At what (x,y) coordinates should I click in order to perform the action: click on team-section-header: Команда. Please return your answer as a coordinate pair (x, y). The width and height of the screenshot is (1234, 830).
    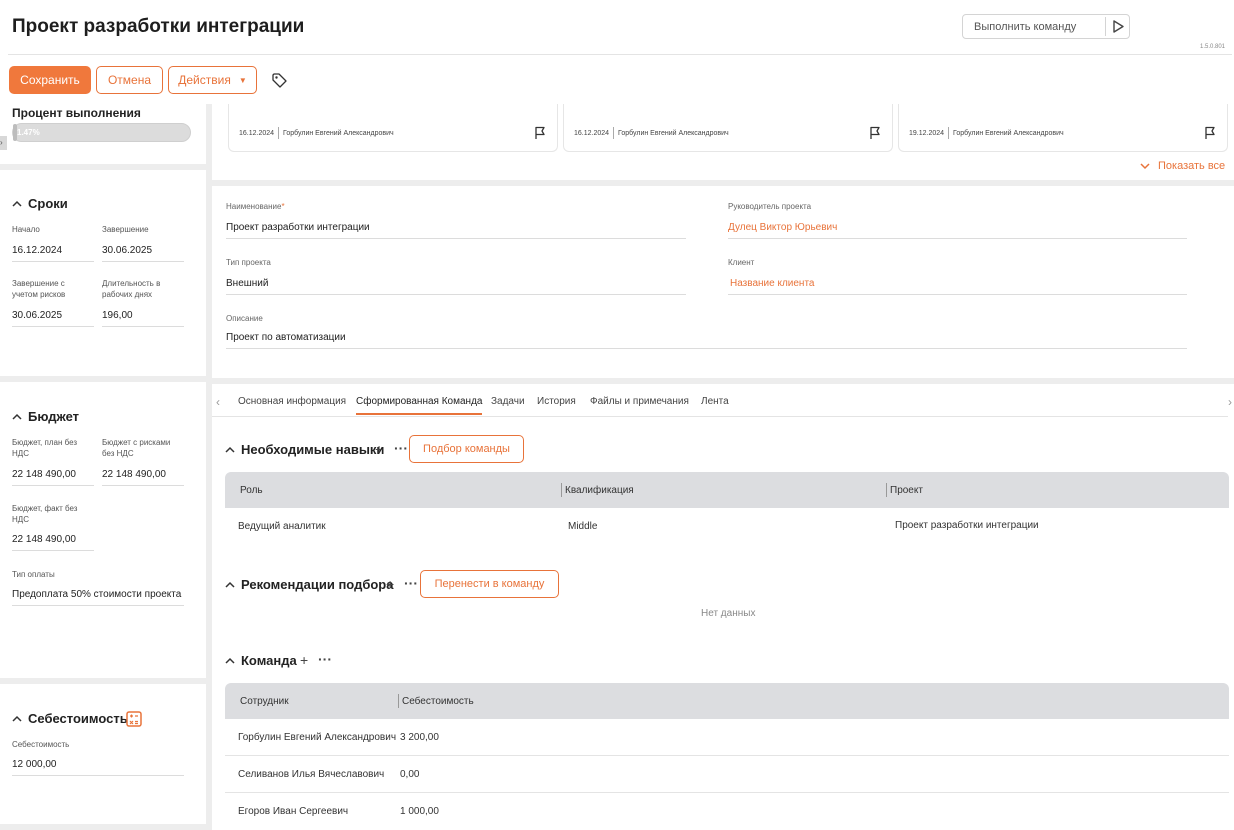
    Looking at the image, I should click on (261, 660).